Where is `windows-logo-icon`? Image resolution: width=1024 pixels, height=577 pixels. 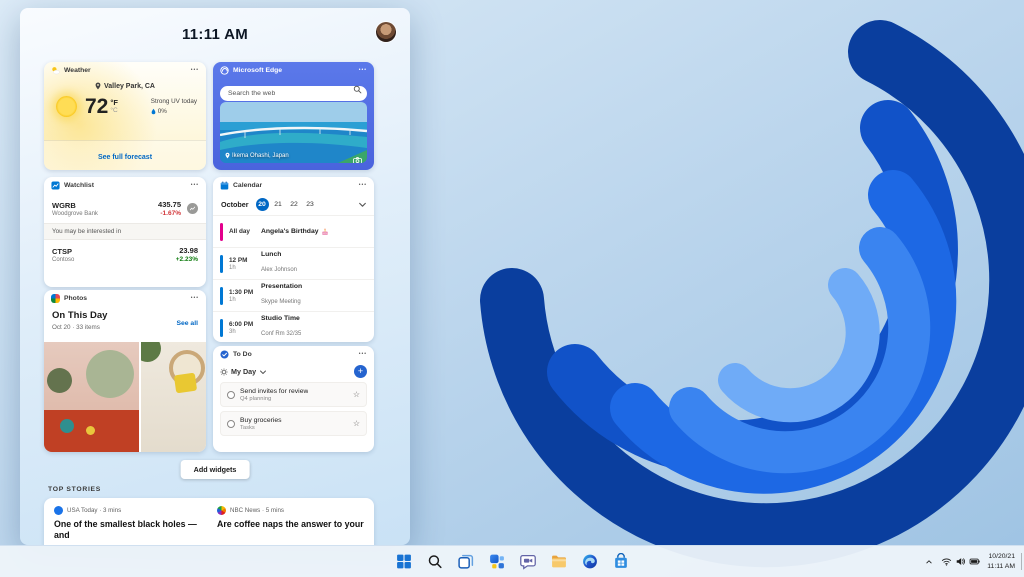
windows-logo-icon is located at coordinates (403, 561).